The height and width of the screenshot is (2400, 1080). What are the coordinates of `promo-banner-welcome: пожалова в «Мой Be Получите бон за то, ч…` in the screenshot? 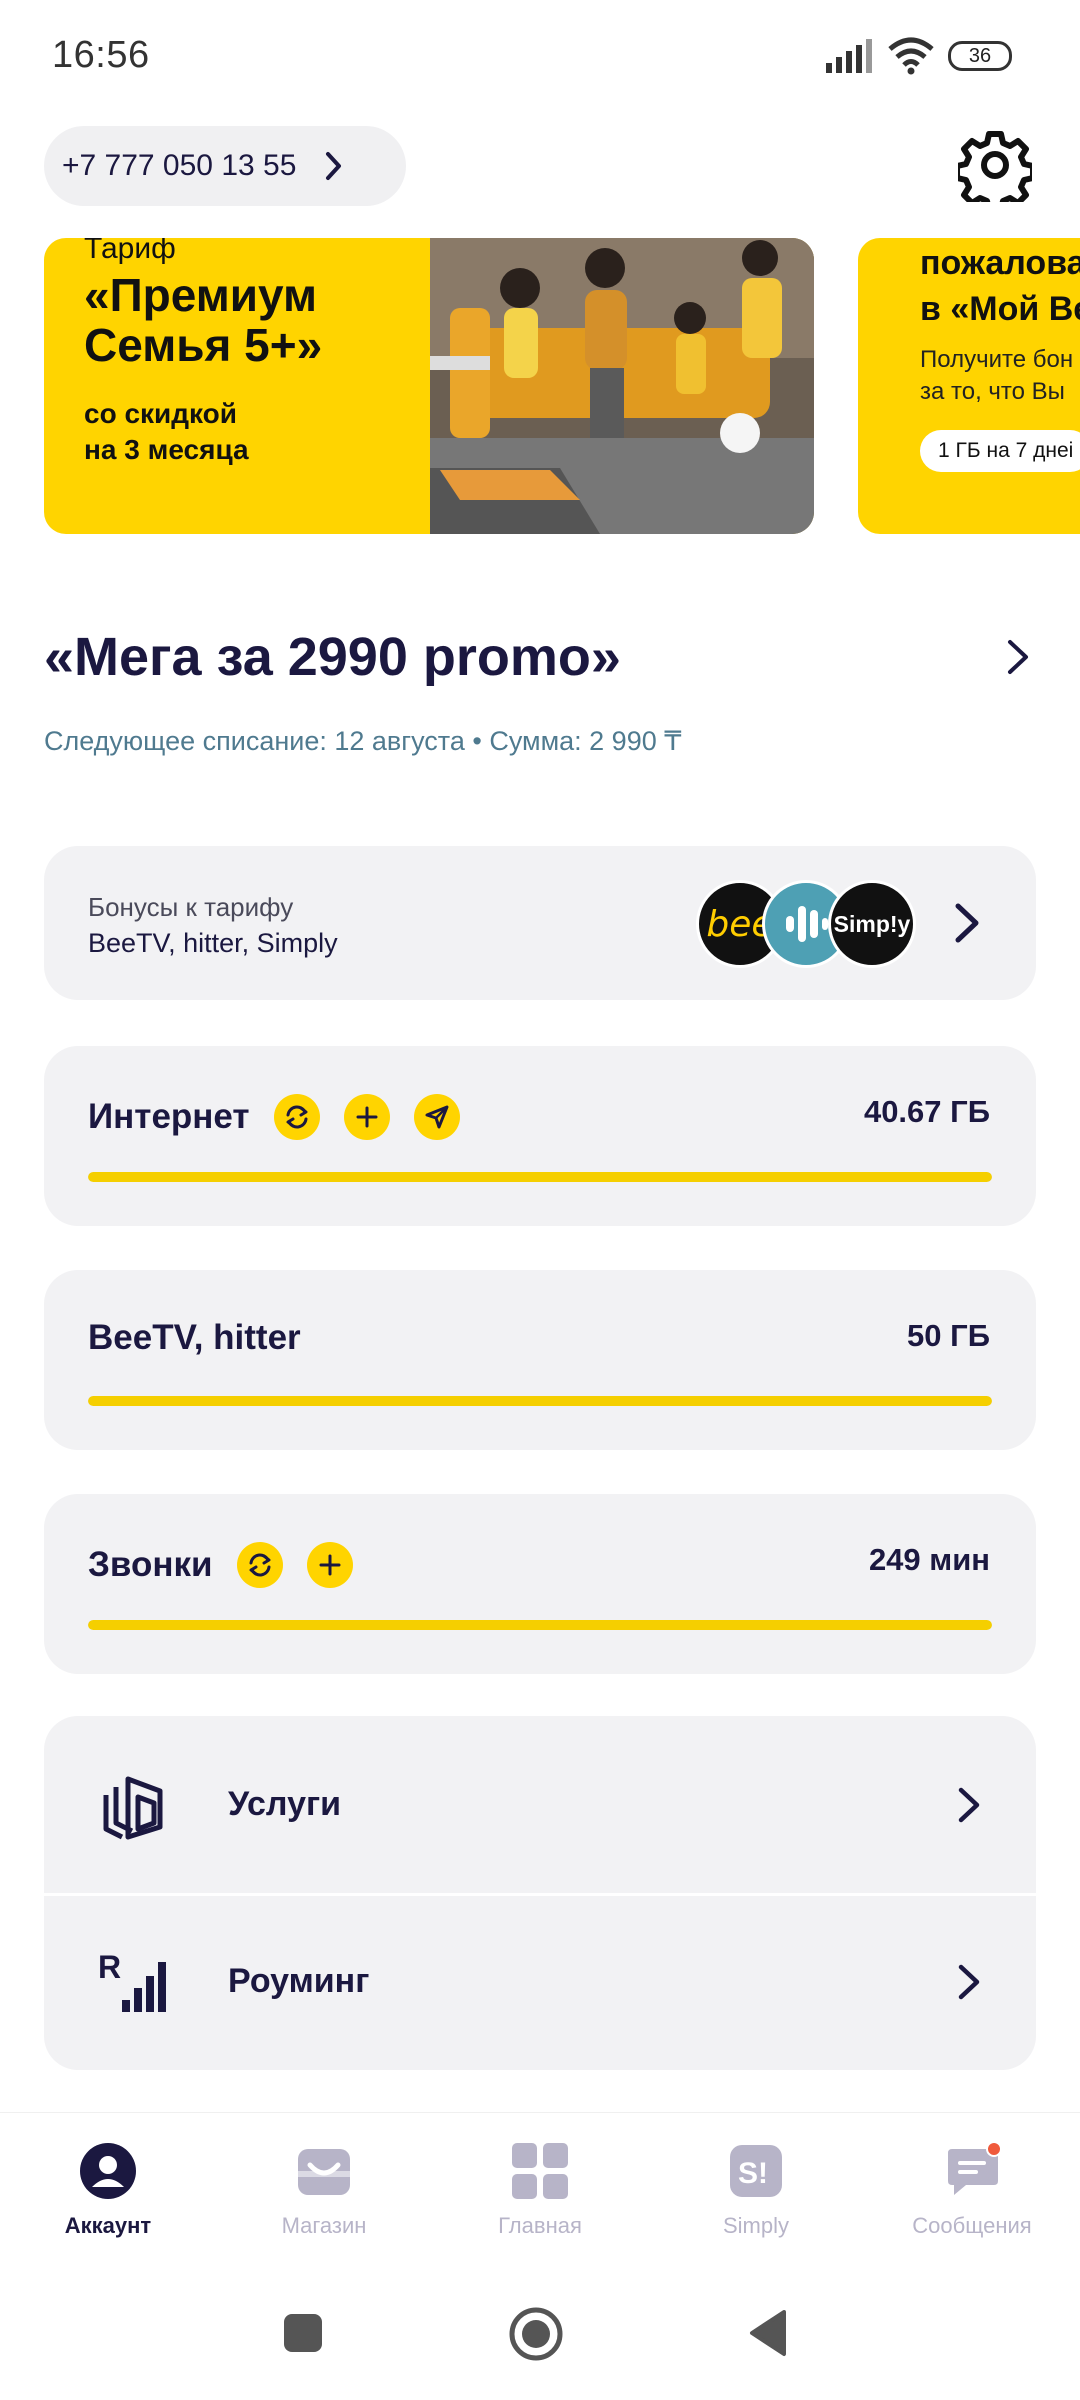 It's located at (969, 386).